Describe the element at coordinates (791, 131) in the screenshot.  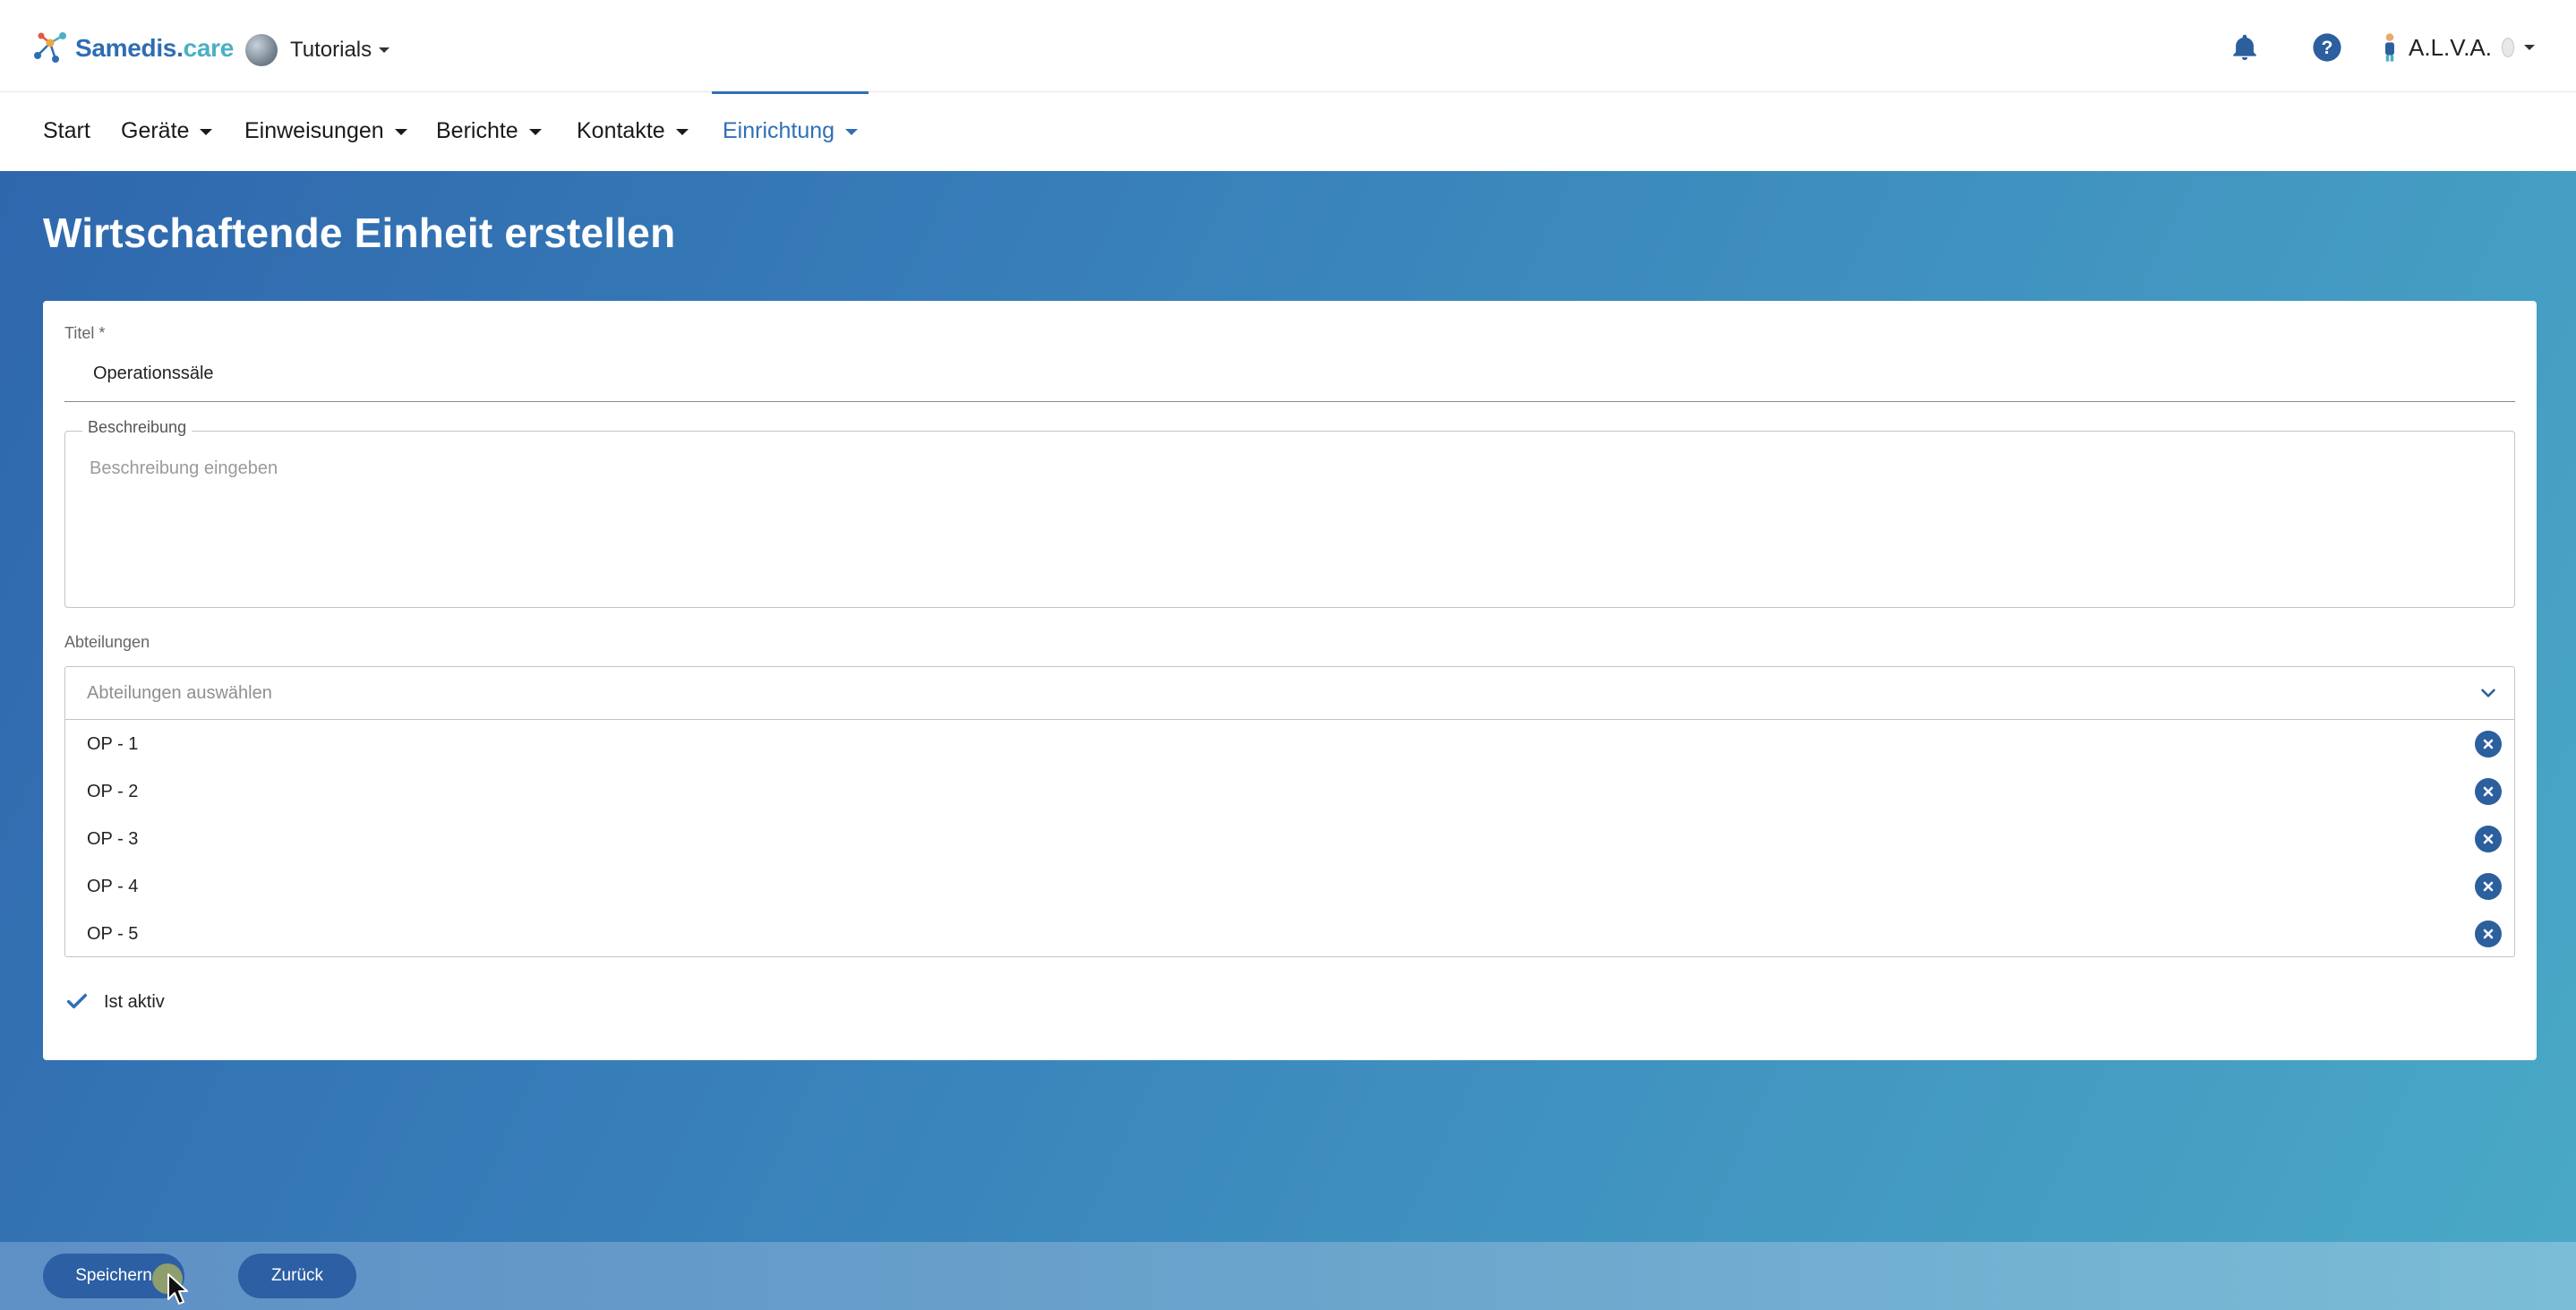
I see `nav-einrichtung: Einrichtung` at that location.